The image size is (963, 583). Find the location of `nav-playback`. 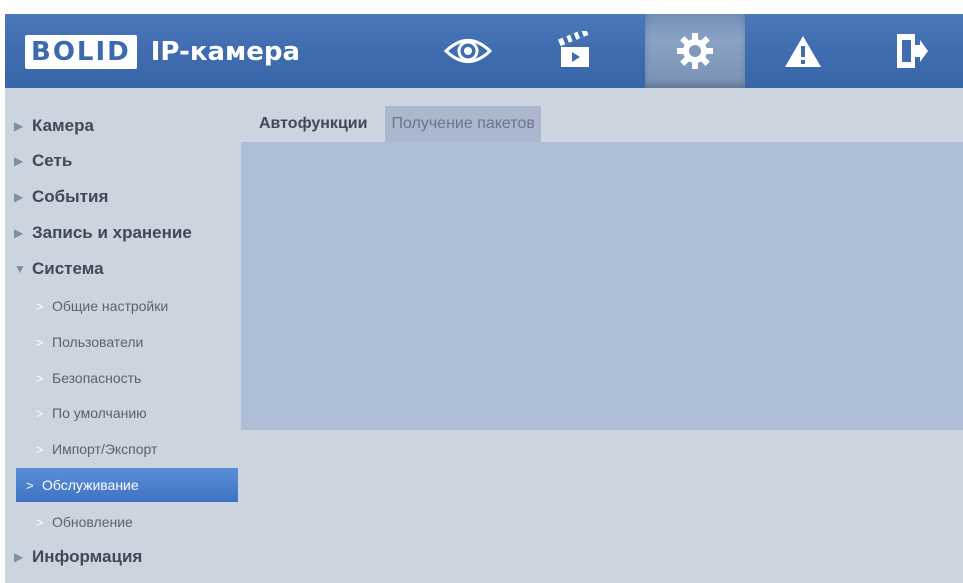

nav-playback is located at coordinates (575, 51).